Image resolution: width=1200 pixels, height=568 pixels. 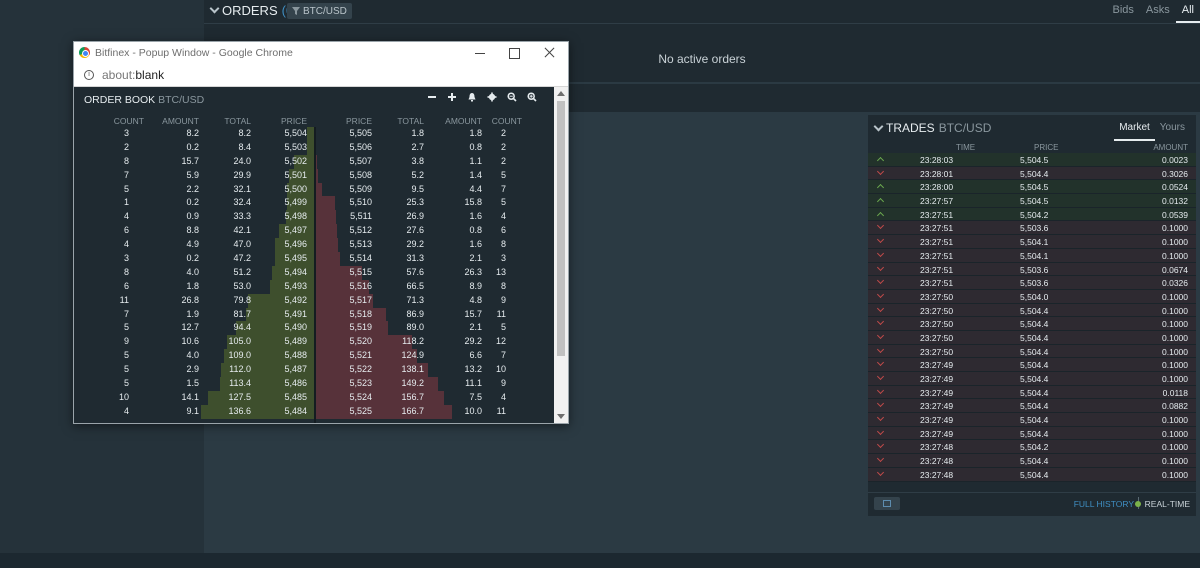 I want to click on scroll-down-icon, so click(x=561, y=416).